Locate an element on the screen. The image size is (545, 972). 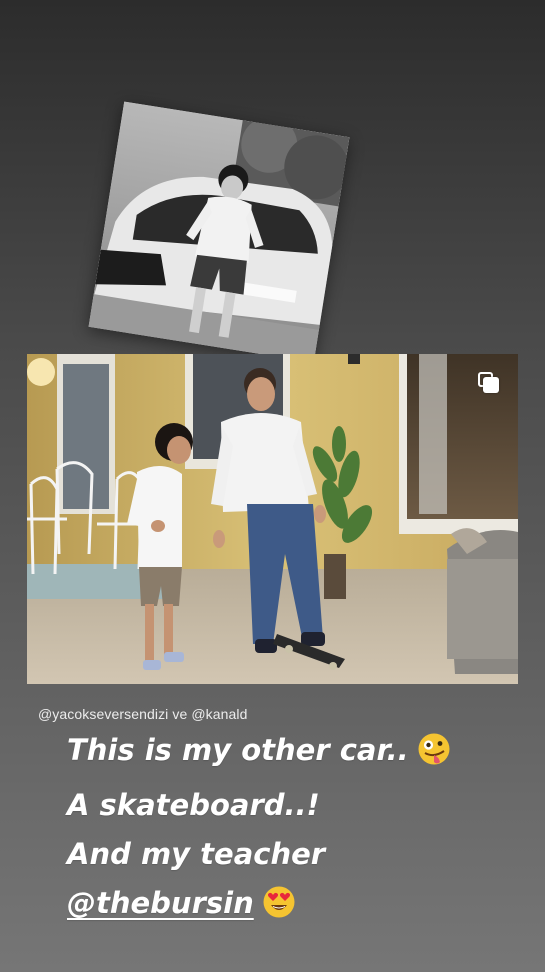
caption-line-1: This is my other car.. is located at coordinates (297, 753).